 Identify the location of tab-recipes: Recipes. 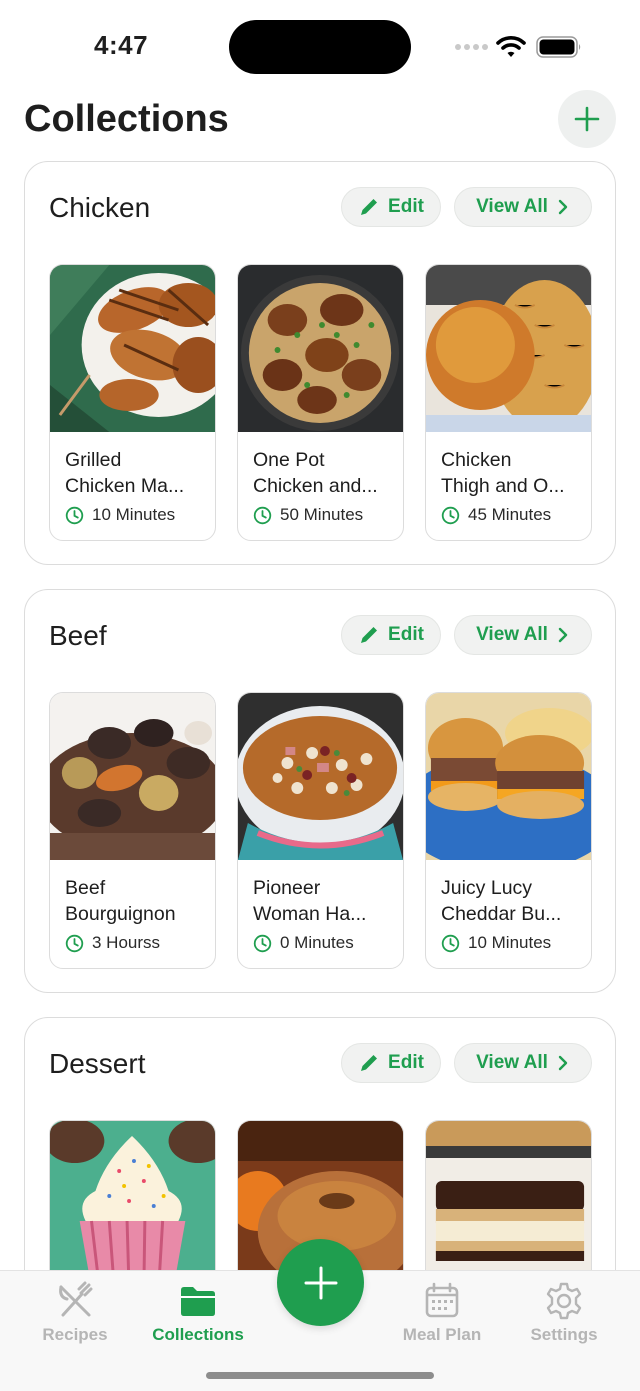
(75, 1313).